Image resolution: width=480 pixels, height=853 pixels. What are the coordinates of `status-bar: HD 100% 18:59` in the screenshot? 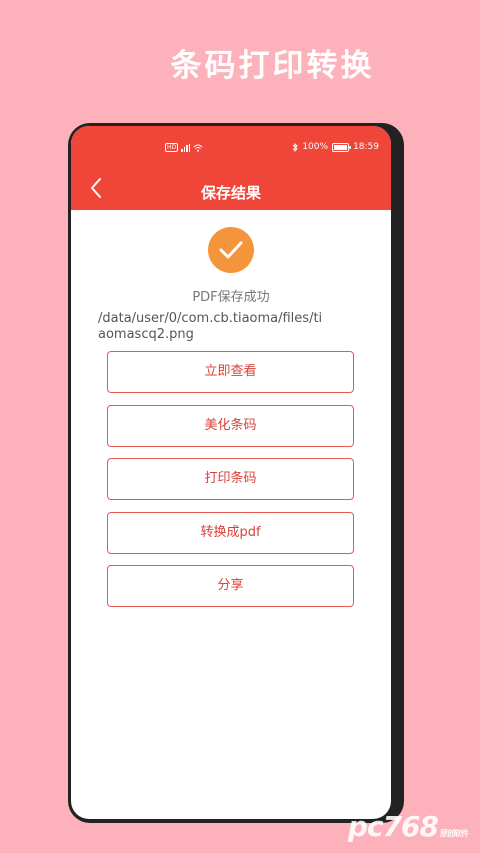 It's located at (231, 149).